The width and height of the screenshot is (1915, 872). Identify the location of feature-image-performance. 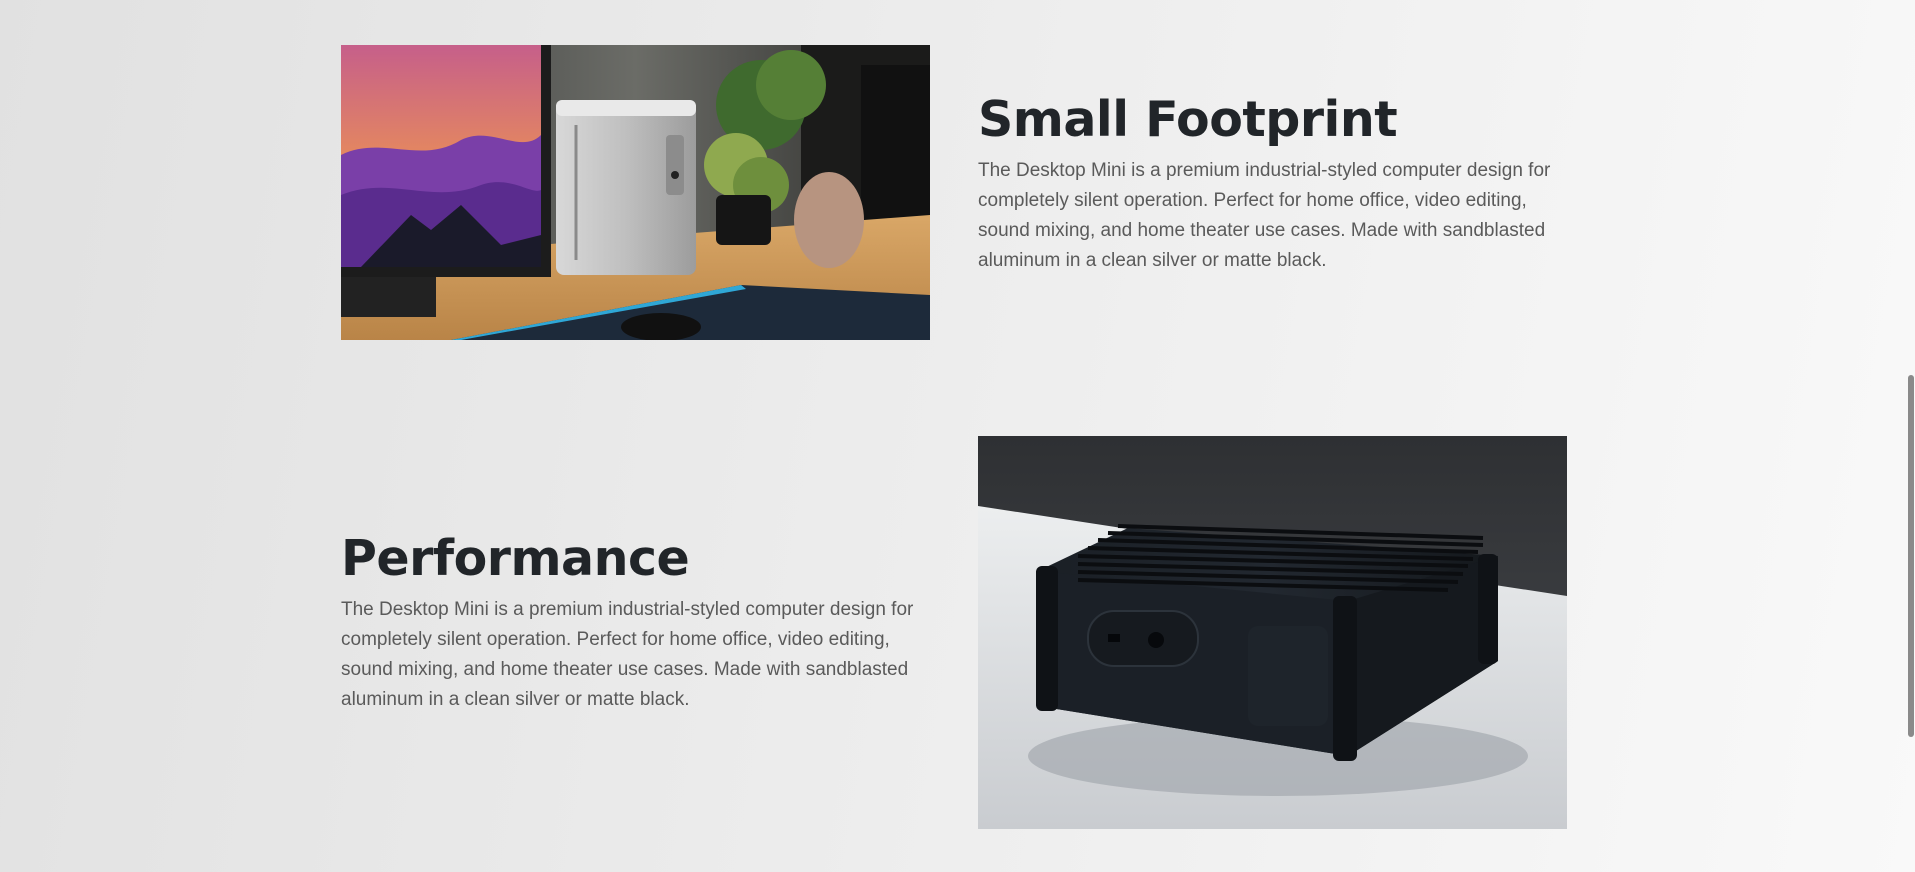
(1272, 632).